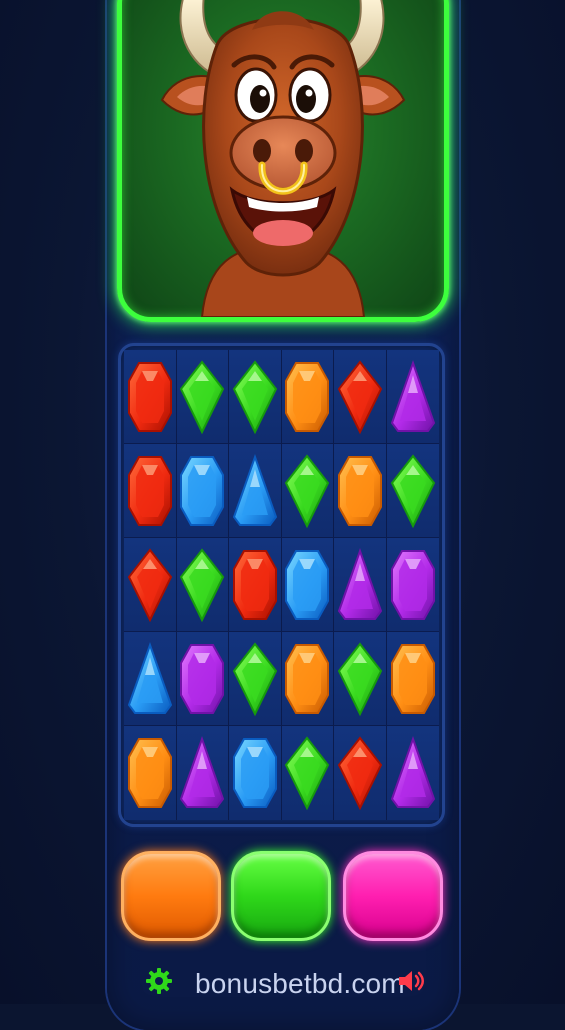  What do you see at coordinates (393, 896) in the screenshot?
I see `pink-button` at bounding box center [393, 896].